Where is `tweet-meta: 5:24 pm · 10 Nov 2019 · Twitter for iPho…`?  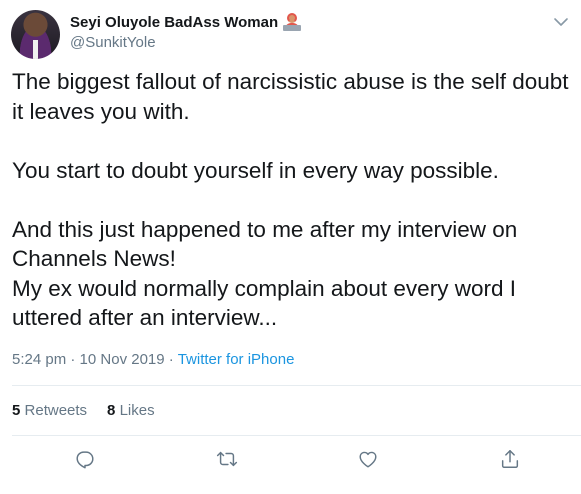 tweet-meta: 5:24 pm · 10 Nov 2019 · Twitter for iPho… is located at coordinates (153, 359).